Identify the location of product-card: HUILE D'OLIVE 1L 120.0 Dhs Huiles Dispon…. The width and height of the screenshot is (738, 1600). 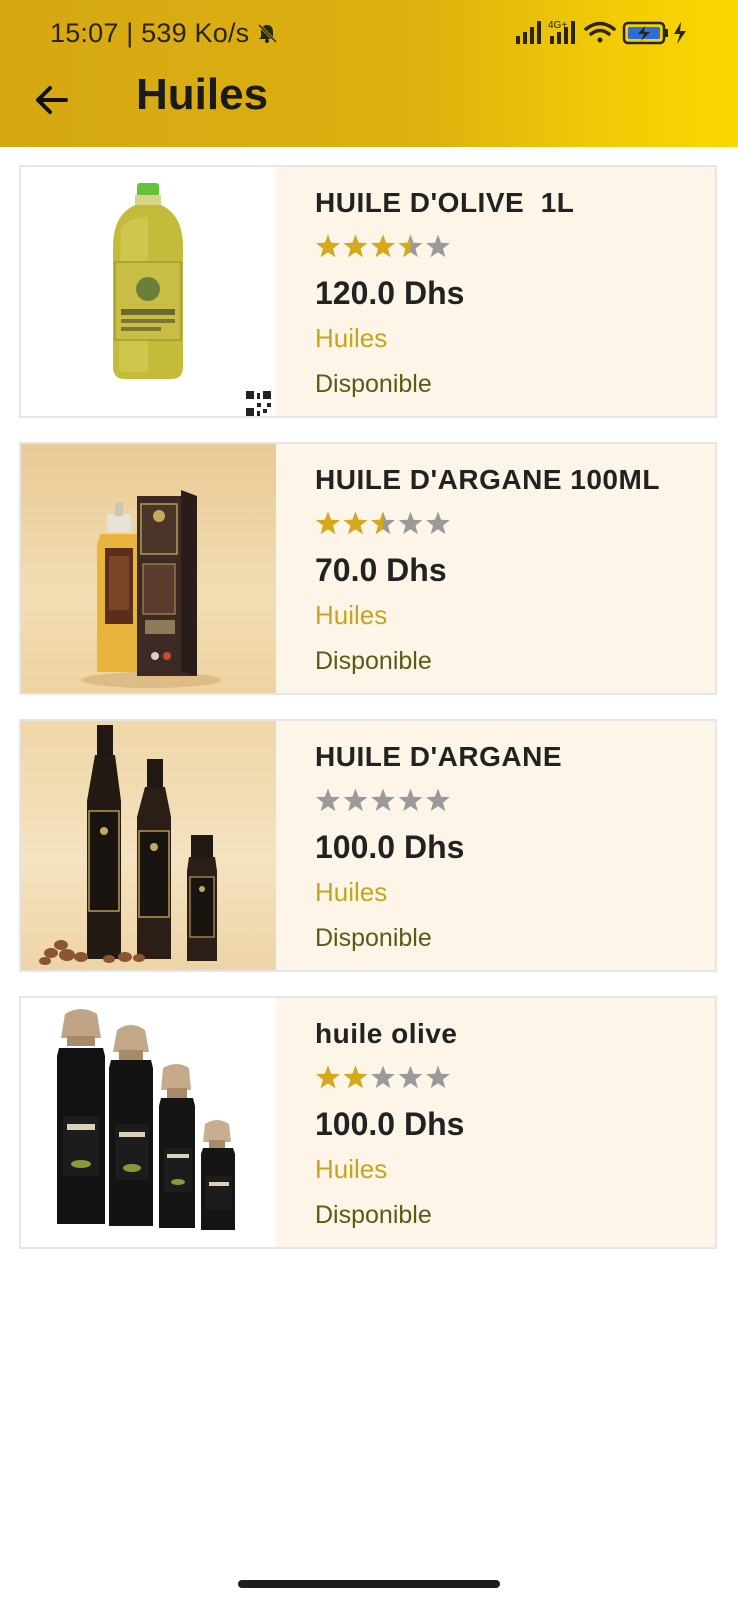
(368, 291).